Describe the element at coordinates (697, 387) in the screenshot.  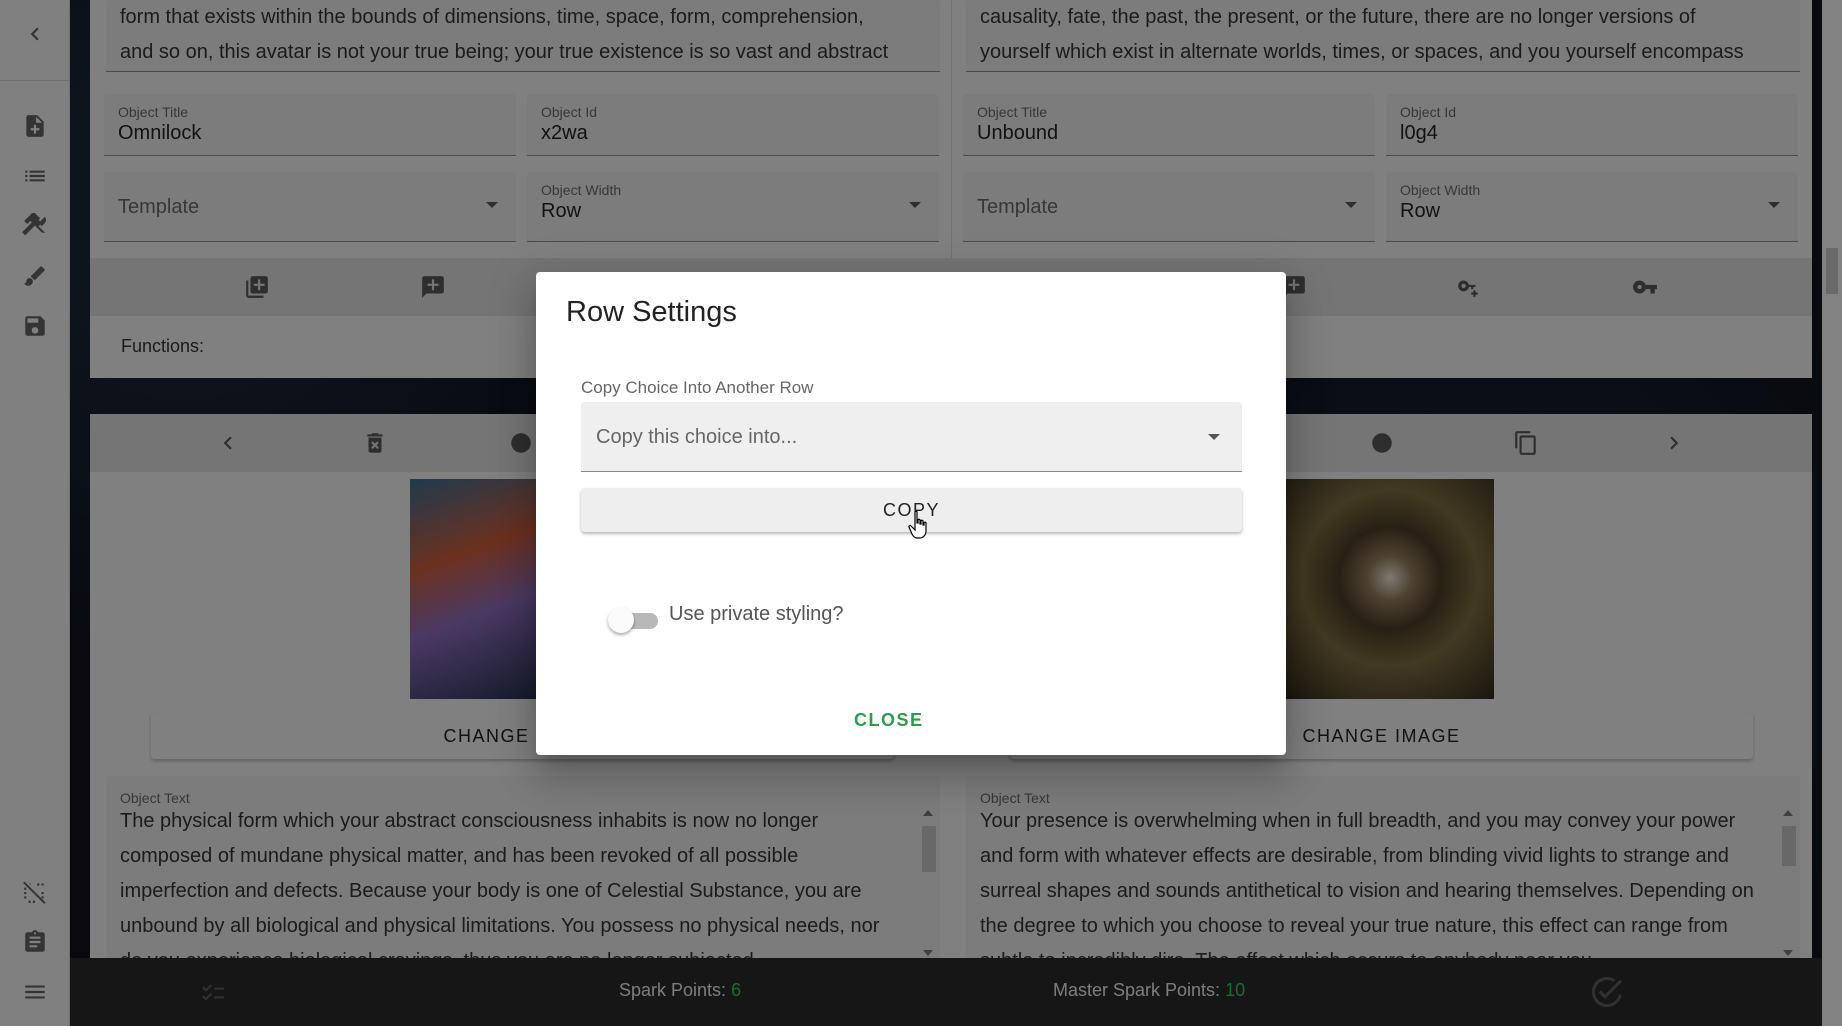
I see `copy-choice-label: Copy Choice Into Another Row` at that location.